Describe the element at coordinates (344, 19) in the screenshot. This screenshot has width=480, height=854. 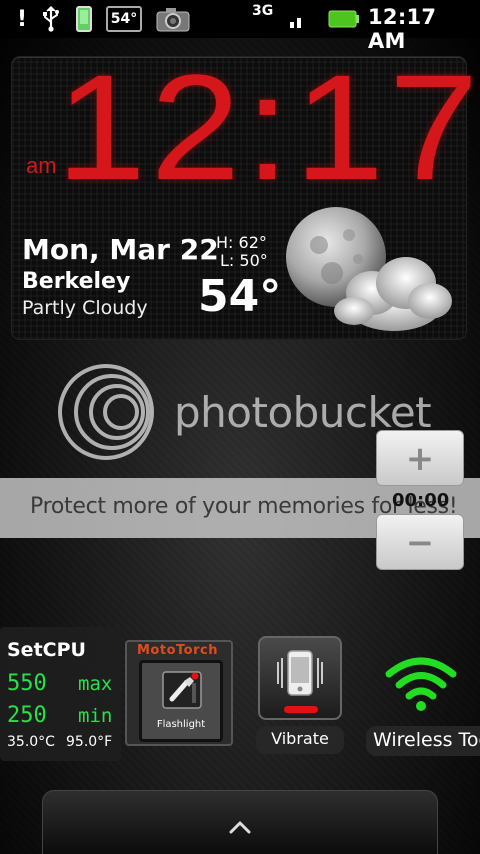
I see `battery-icon` at that location.